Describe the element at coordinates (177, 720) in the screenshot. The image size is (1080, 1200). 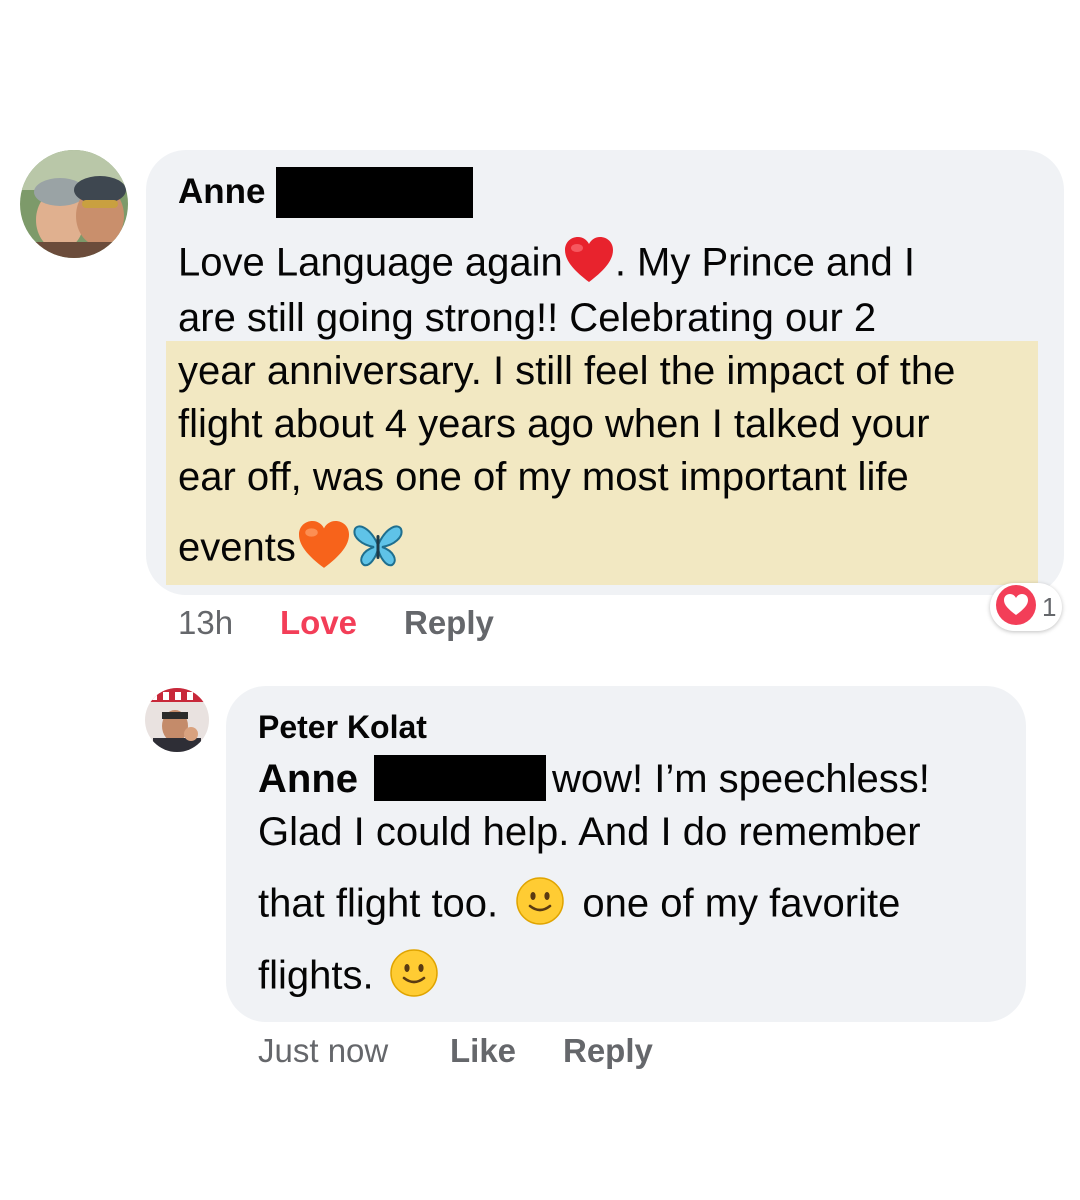
I see `peter-avatar` at that location.